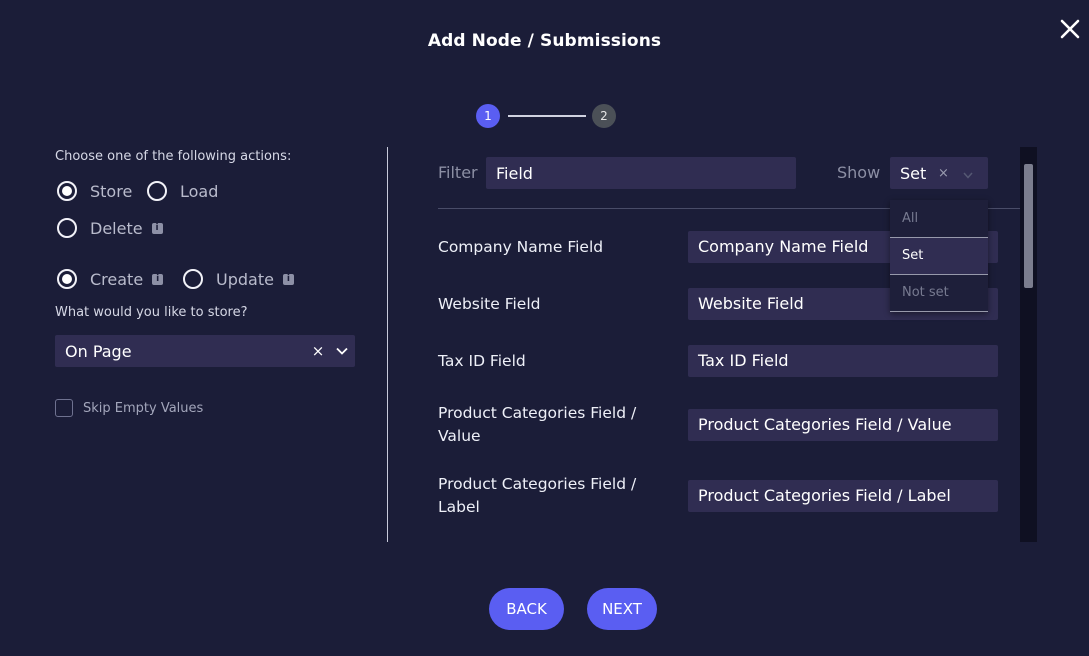 Image resolution: width=1089 pixels, height=656 pixels. Describe the element at coordinates (157, 191) in the screenshot. I see `radio-load-circle` at that location.